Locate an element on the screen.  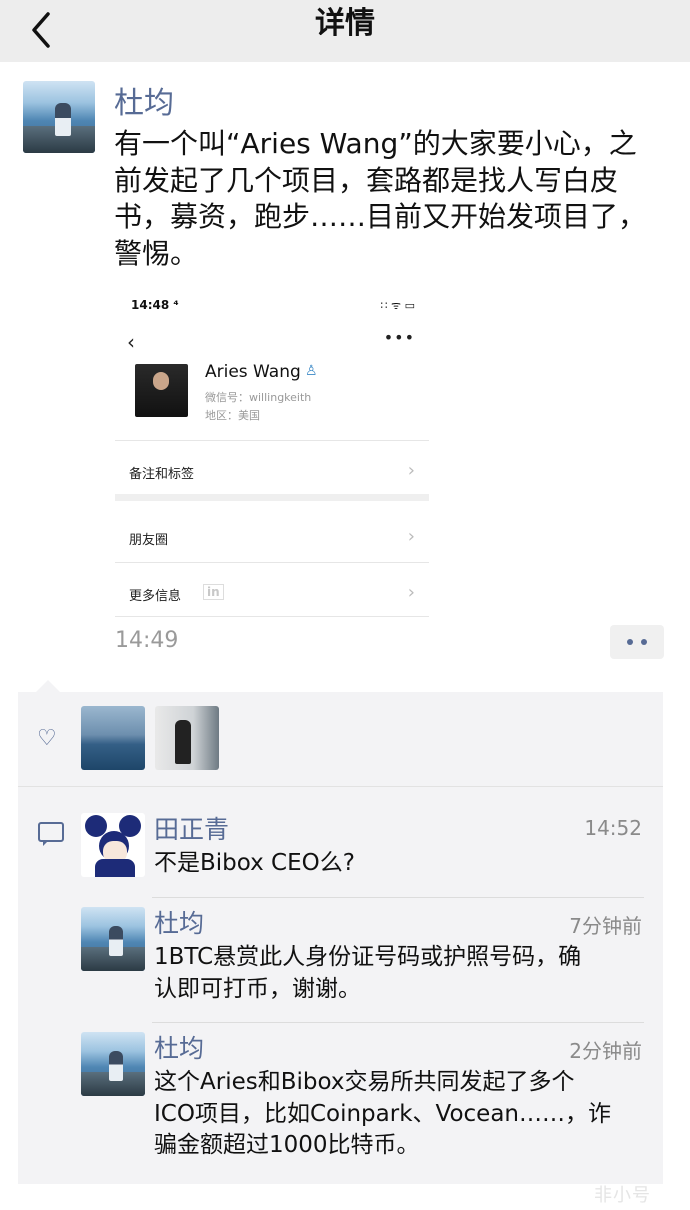
row-label: 备注和标签 is located at coordinates (162, 474).